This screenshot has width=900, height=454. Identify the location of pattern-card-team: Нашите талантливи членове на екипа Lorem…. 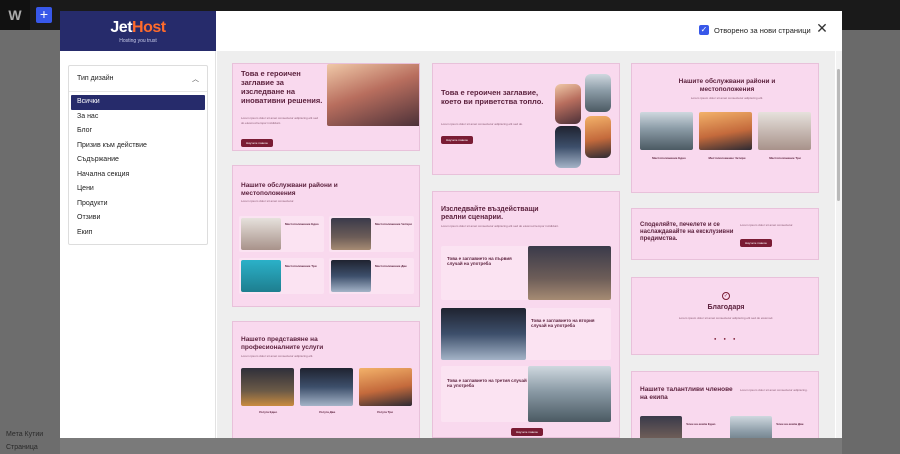
(725, 404).